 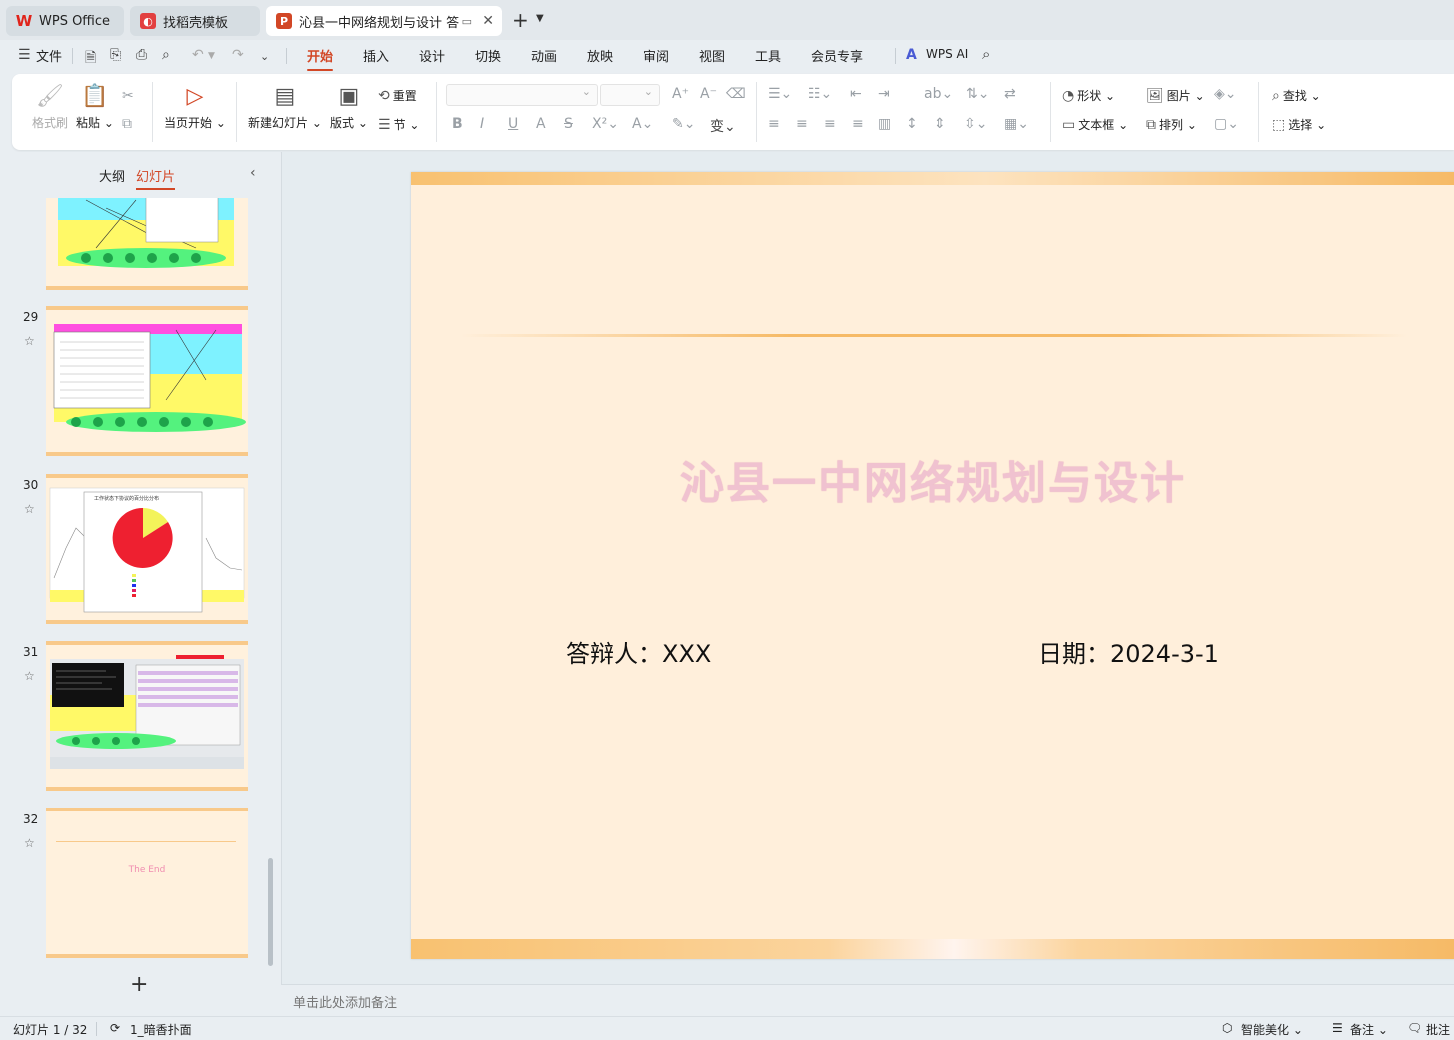 I want to click on convert-icon: ⇄, so click(x=1010, y=94).